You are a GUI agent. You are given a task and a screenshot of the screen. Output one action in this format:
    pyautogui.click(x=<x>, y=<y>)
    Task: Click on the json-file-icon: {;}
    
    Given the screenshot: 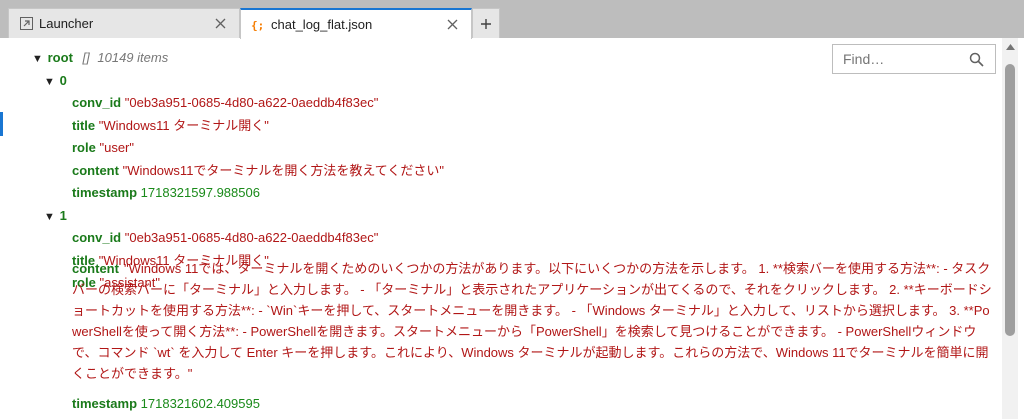 What is the action you would take?
    pyautogui.click(x=258, y=25)
    